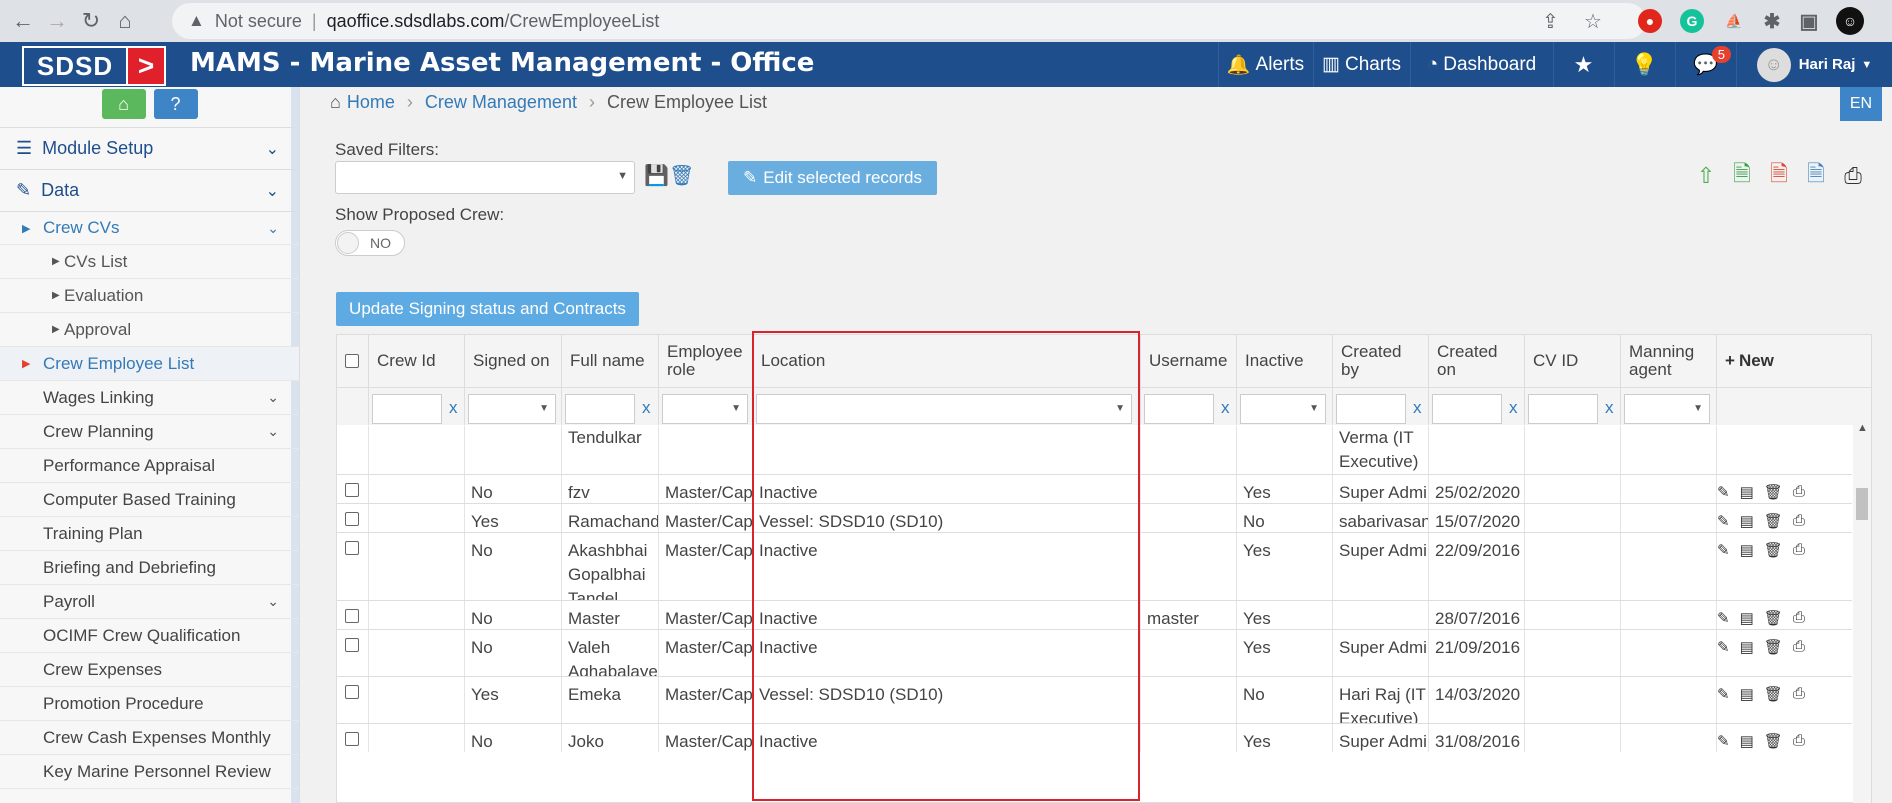  I want to click on home-icon: ⌂, so click(125, 21).